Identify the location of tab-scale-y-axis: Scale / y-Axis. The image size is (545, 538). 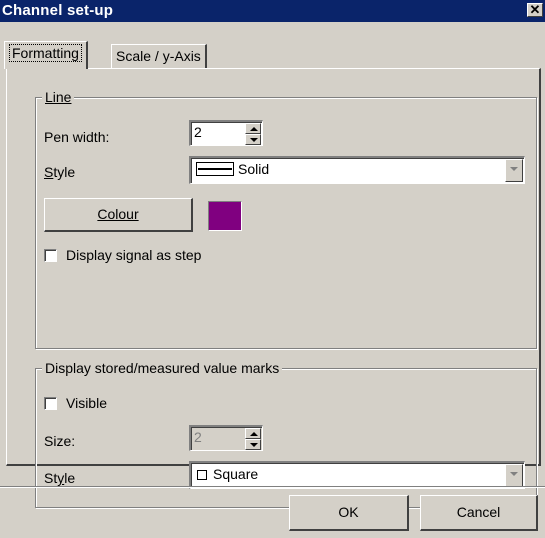
(159, 56).